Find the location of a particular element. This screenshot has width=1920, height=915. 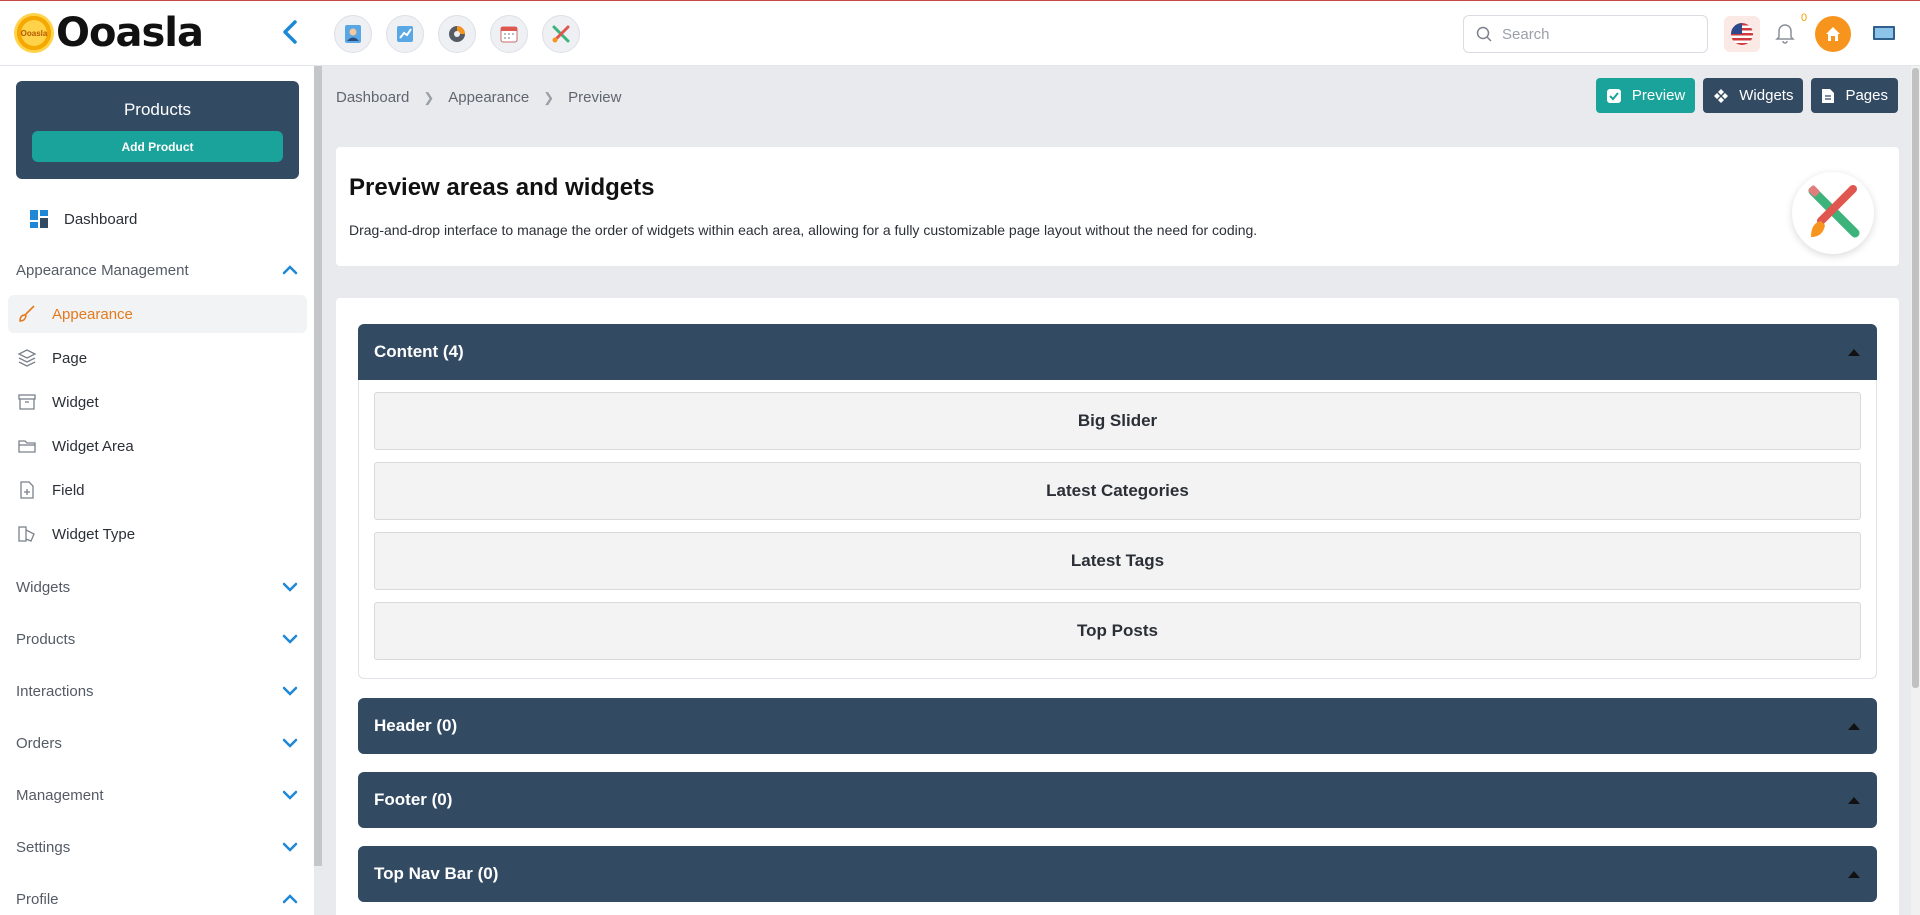

widget-item: Big Slider is located at coordinates (1117, 421).